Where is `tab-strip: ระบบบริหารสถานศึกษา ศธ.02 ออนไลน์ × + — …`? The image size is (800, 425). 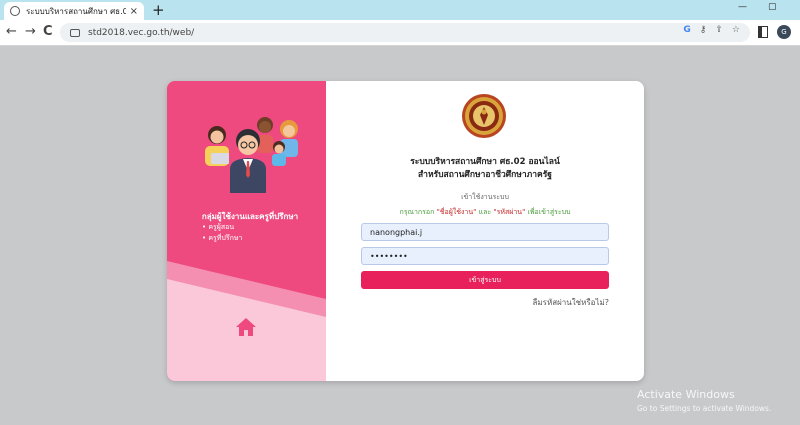
tab-strip: ระบบบริหารสถานศึกษา ศธ.02 ออนไลน์ × + — … is located at coordinates (400, 10).